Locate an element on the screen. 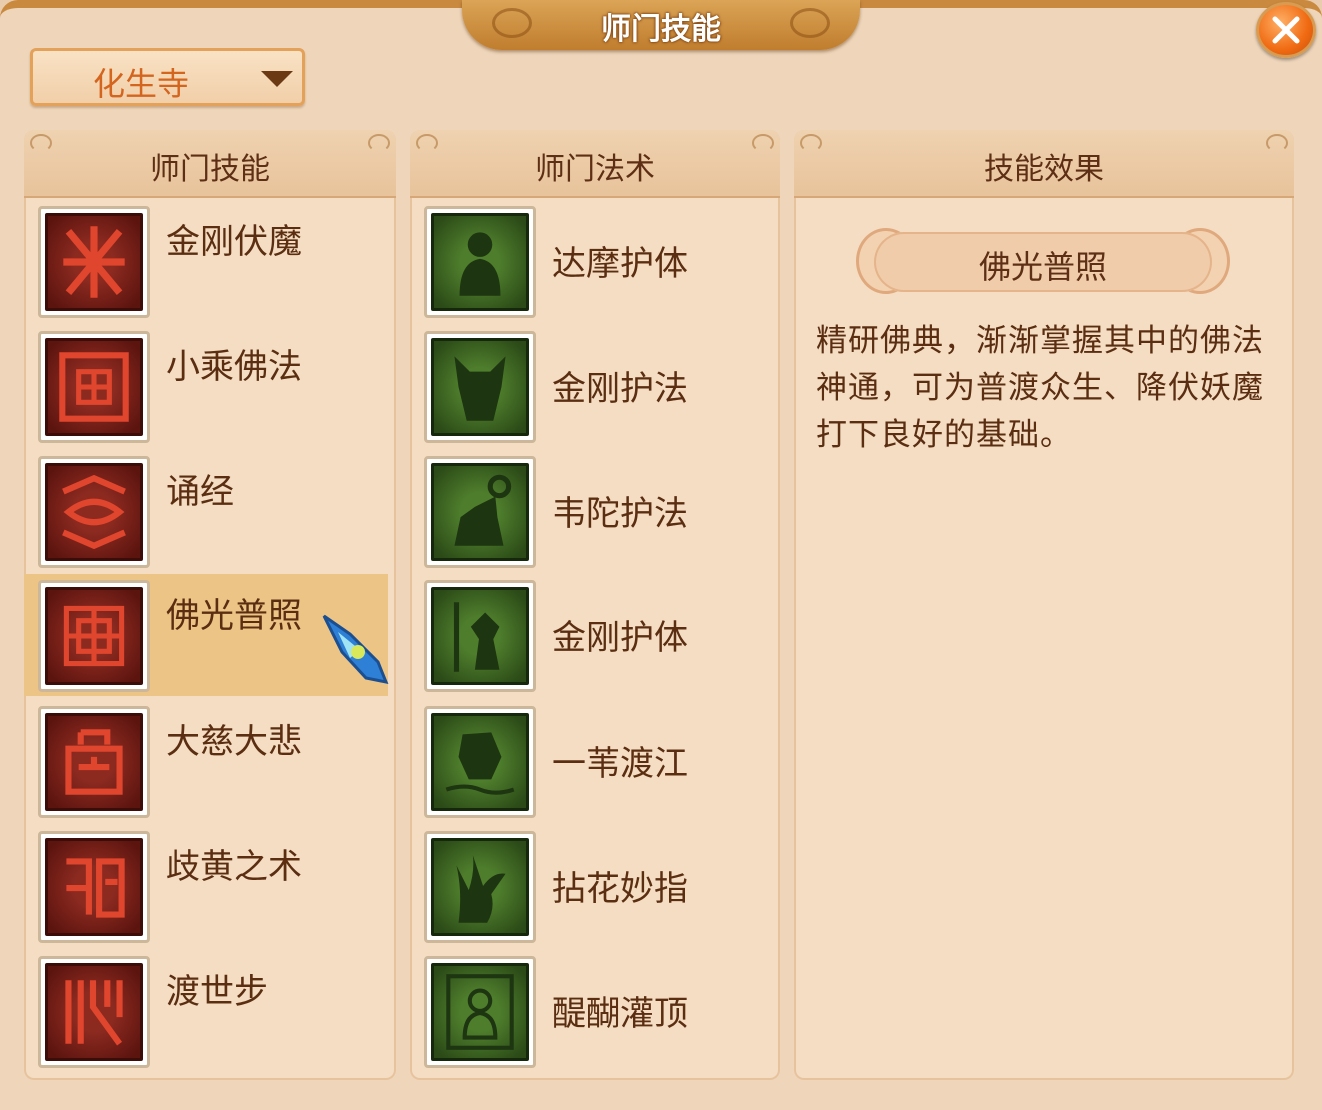 This screenshot has height=1110, width=1322. spell-row: 达摩护体 is located at coordinates (592, 261).